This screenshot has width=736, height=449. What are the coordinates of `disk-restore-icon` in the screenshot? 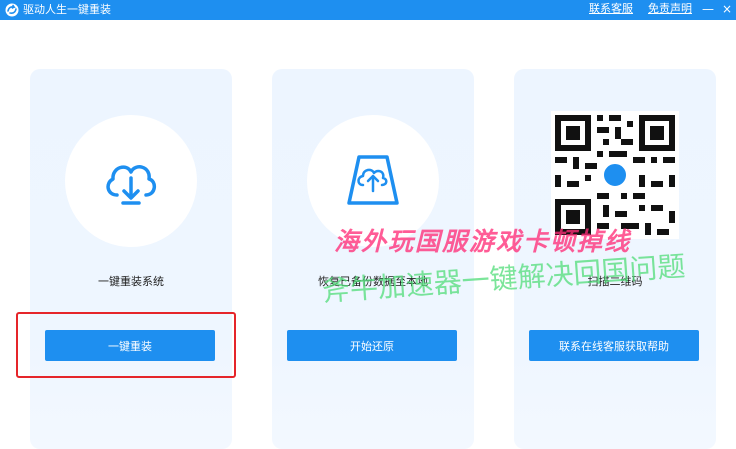 It's located at (373, 180).